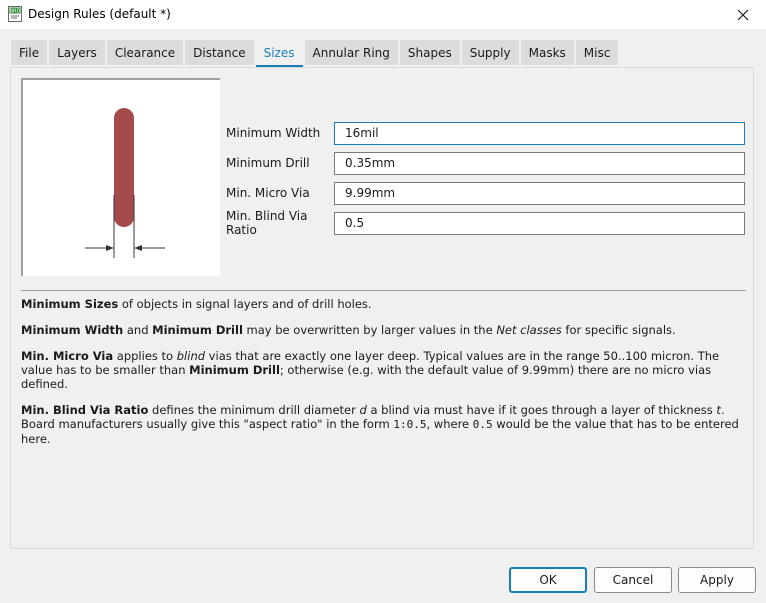 This screenshot has width=766, height=603. What do you see at coordinates (410, 424) in the screenshot?
I see `help-code: 1:0.5` at bounding box center [410, 424].